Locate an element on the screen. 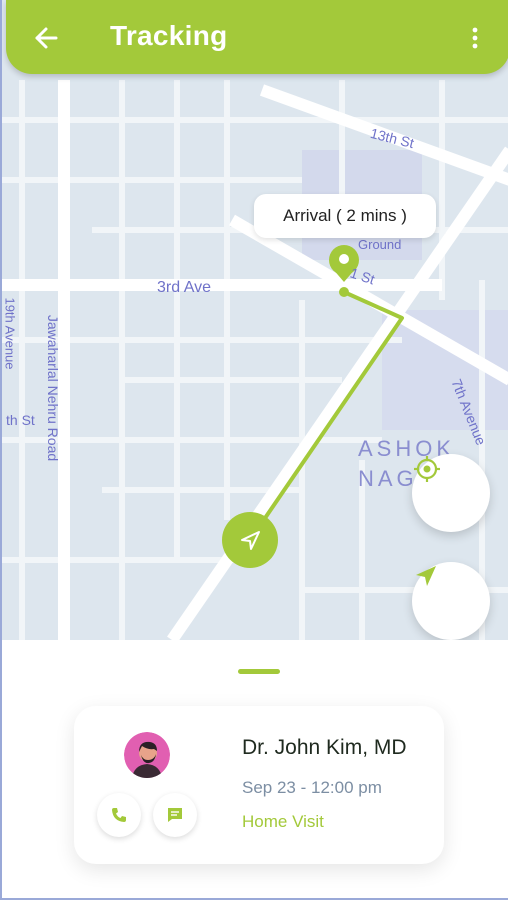  call-button is located at coordinates (119, 815).